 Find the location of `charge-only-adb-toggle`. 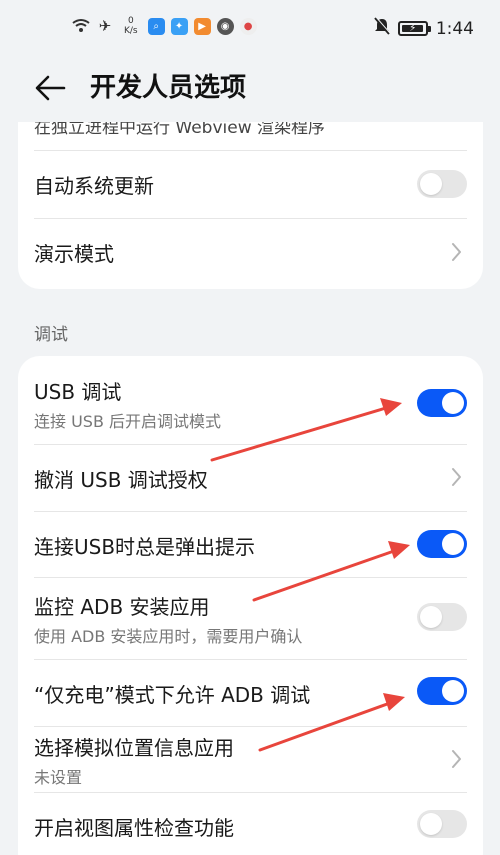

charge-only-adb-toggle is located at coordinates (442, 691).